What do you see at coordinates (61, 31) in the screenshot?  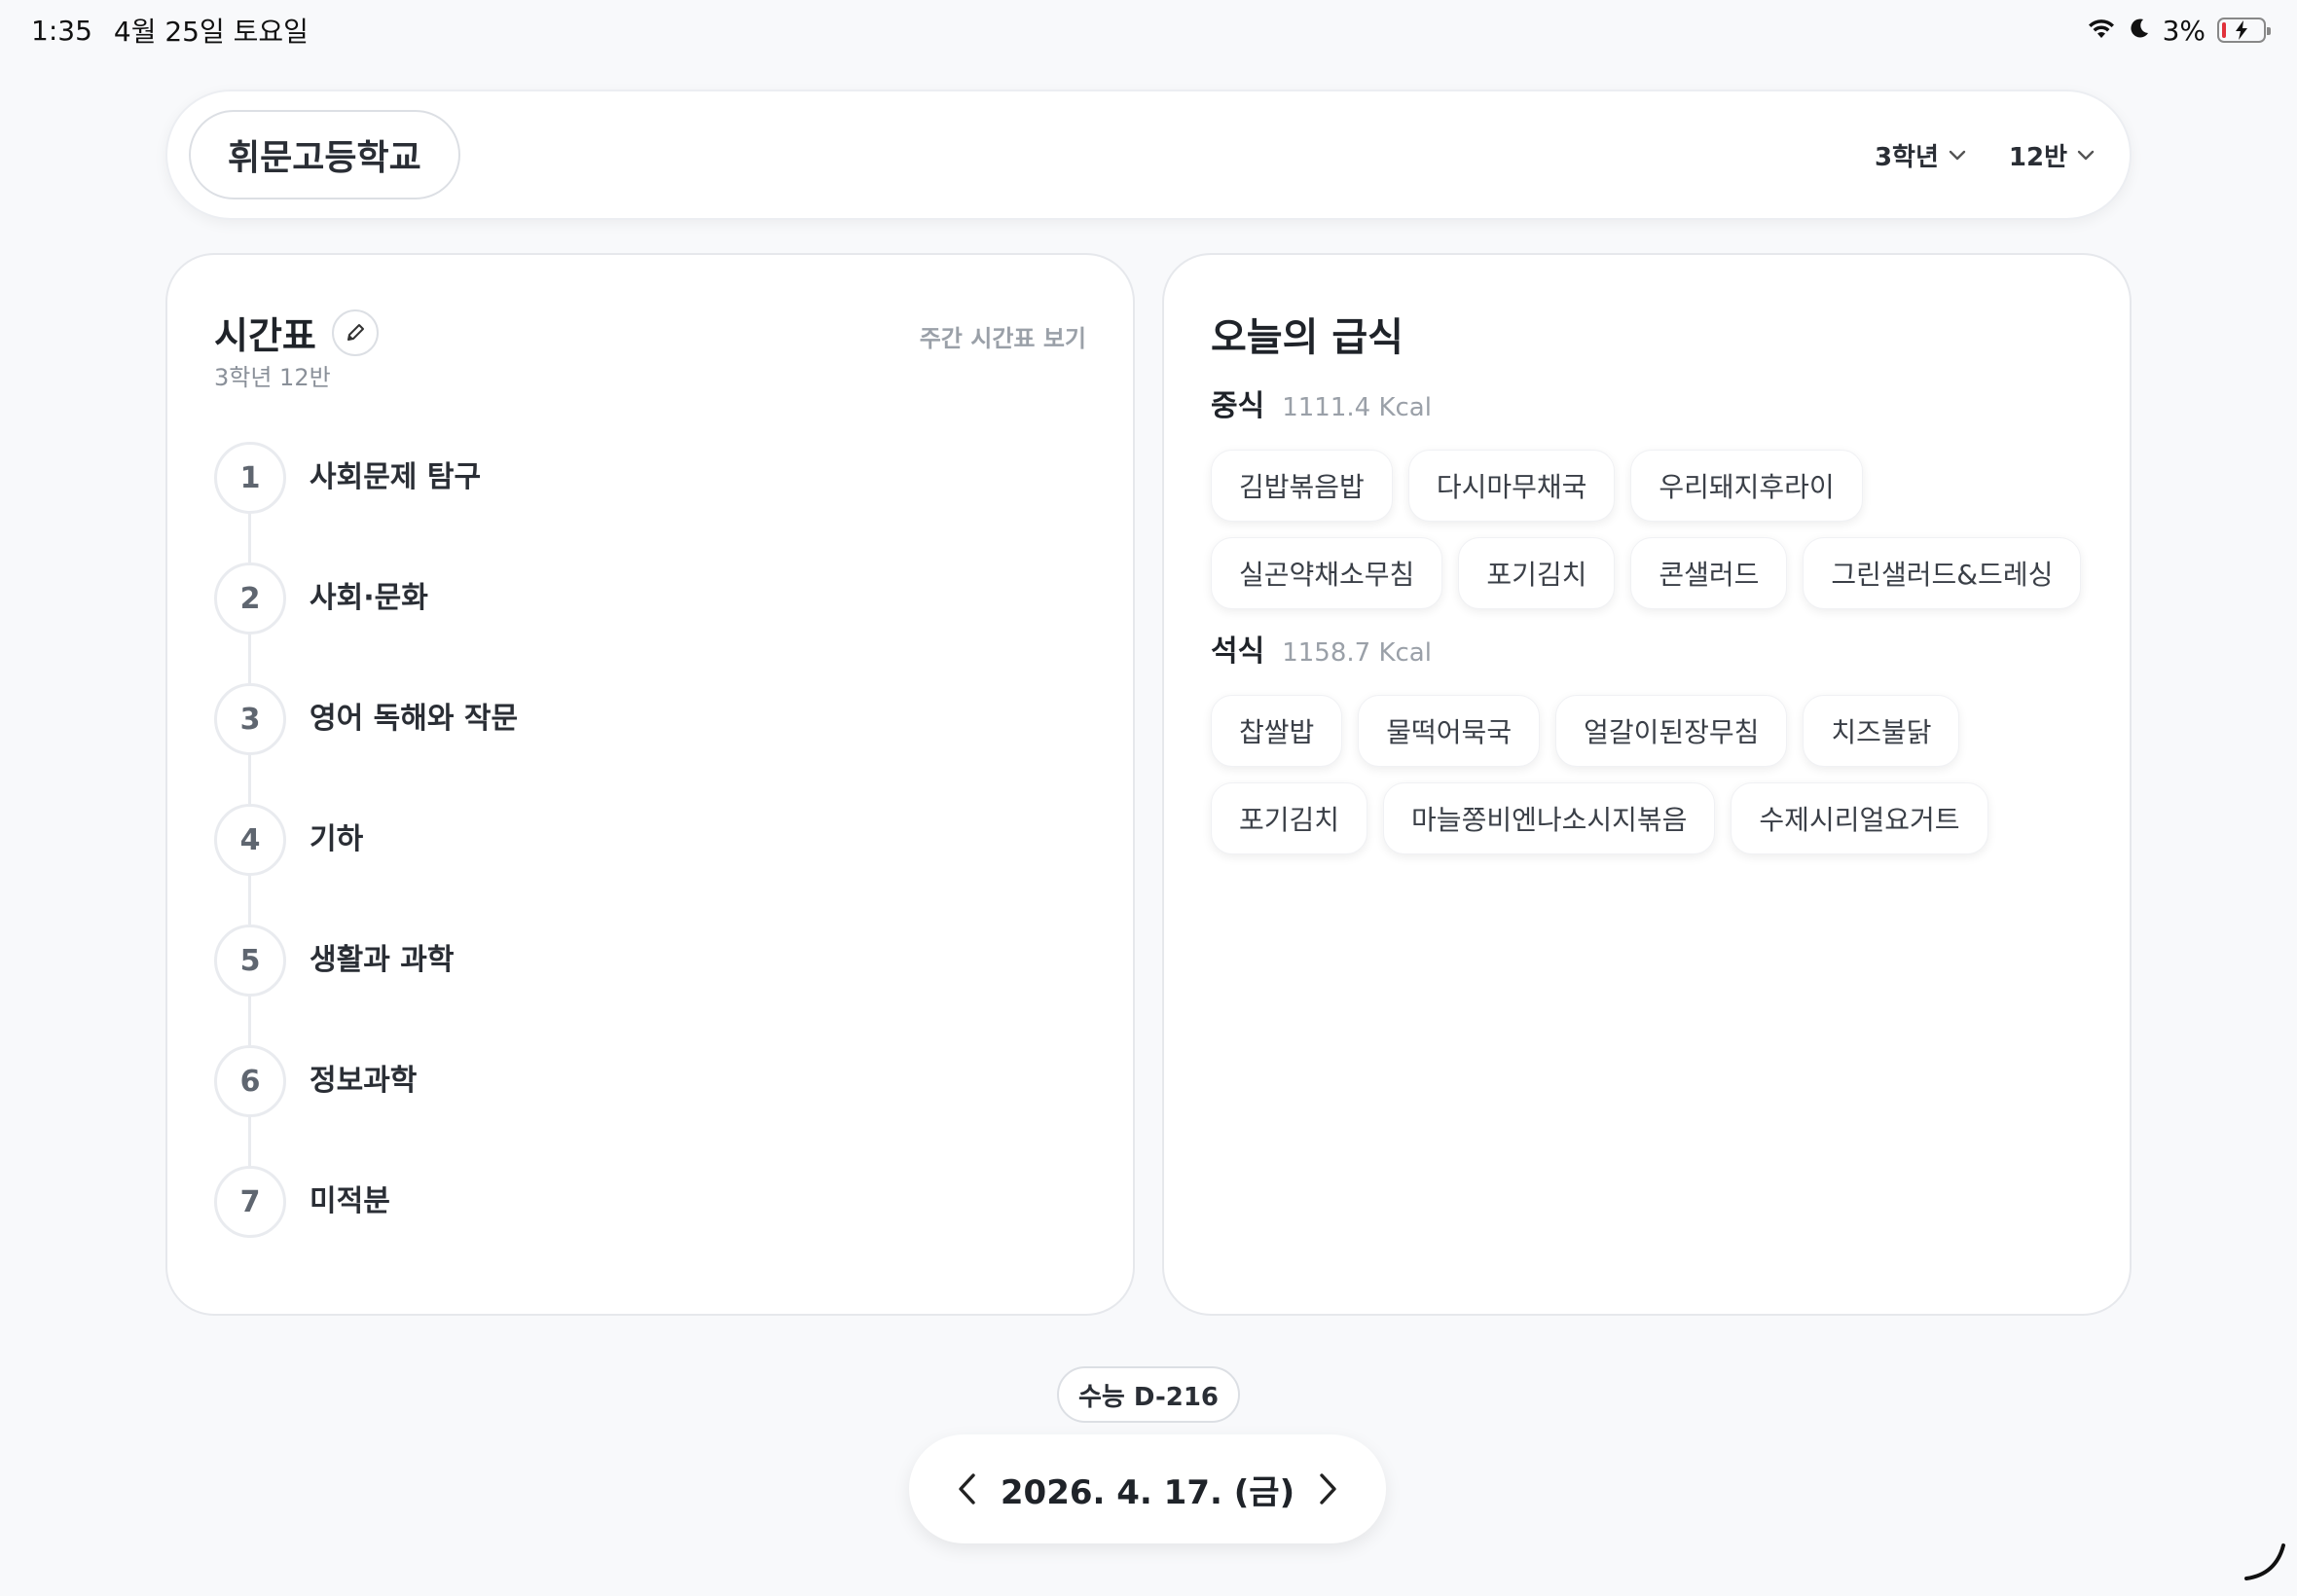 I see `status-time: 1:35` at bounding box center [61, 31].